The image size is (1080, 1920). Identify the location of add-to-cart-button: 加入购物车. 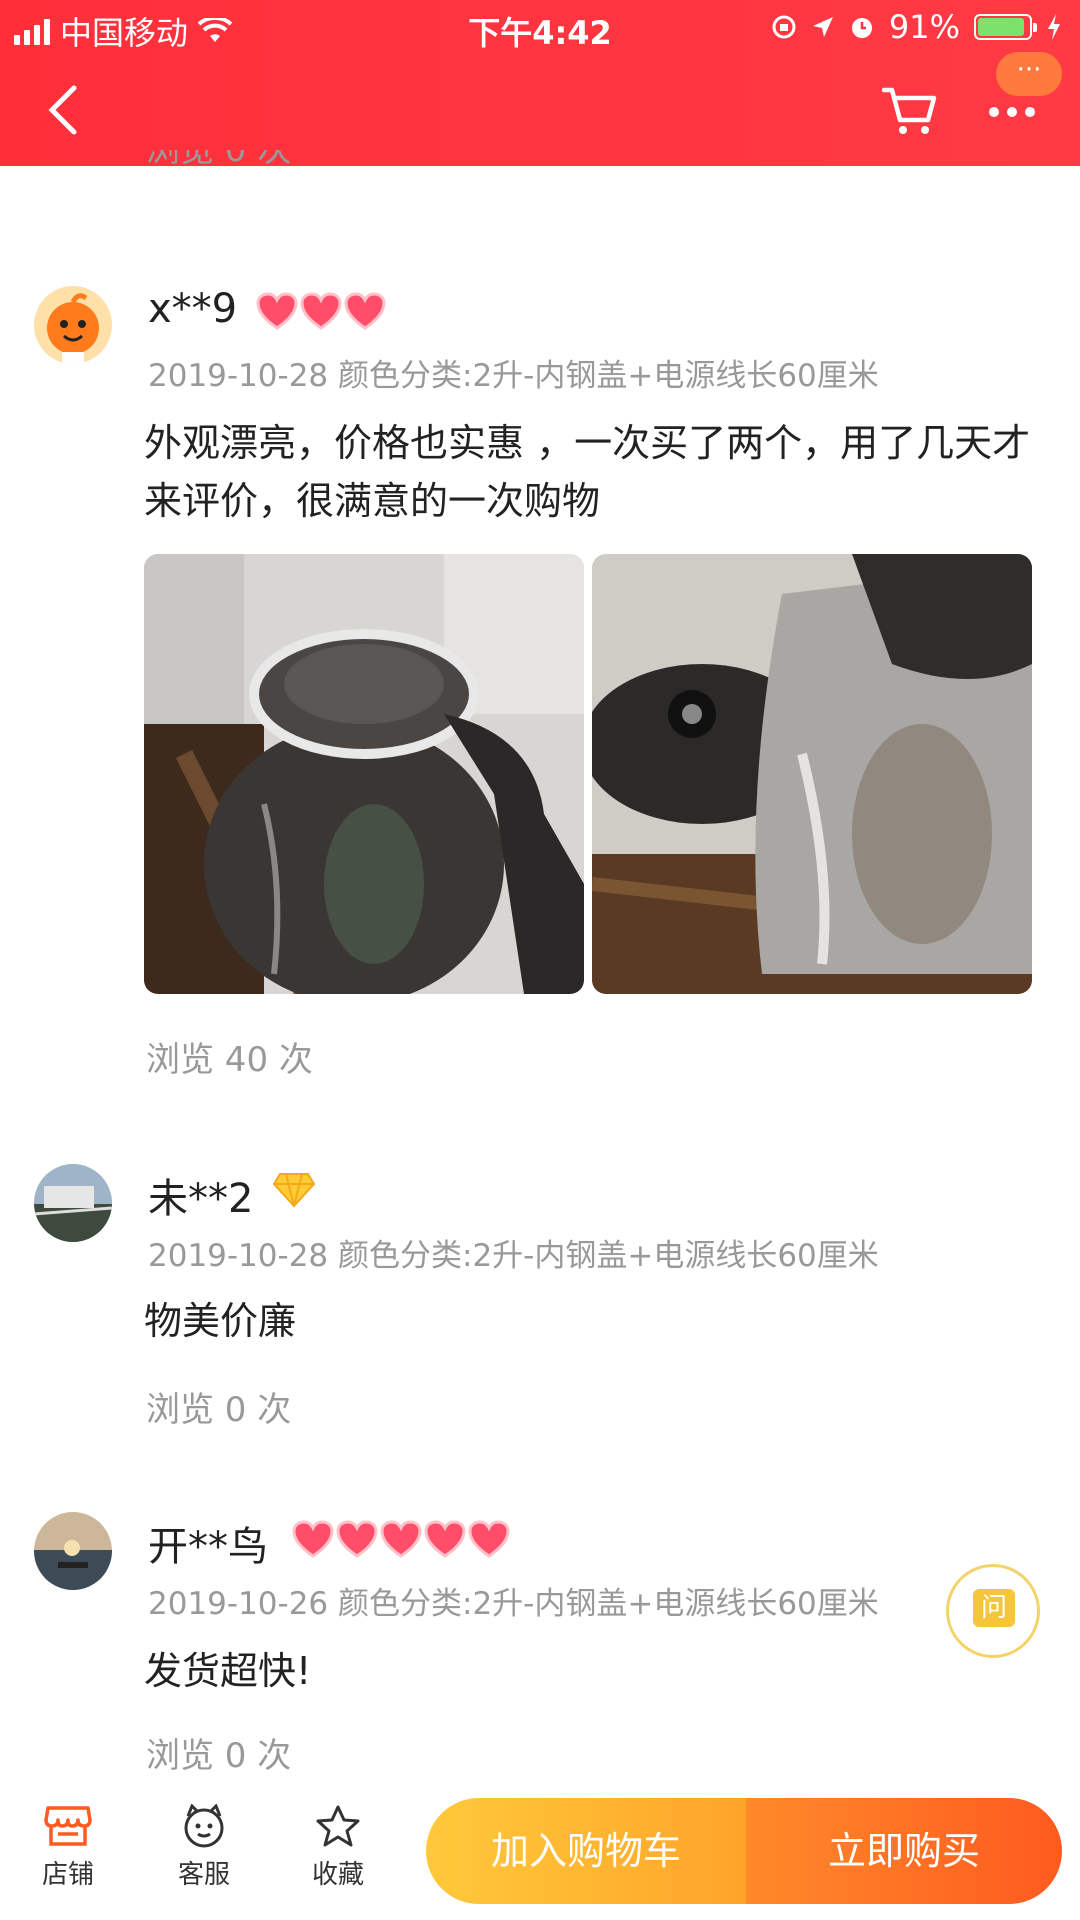
(586, 1851).